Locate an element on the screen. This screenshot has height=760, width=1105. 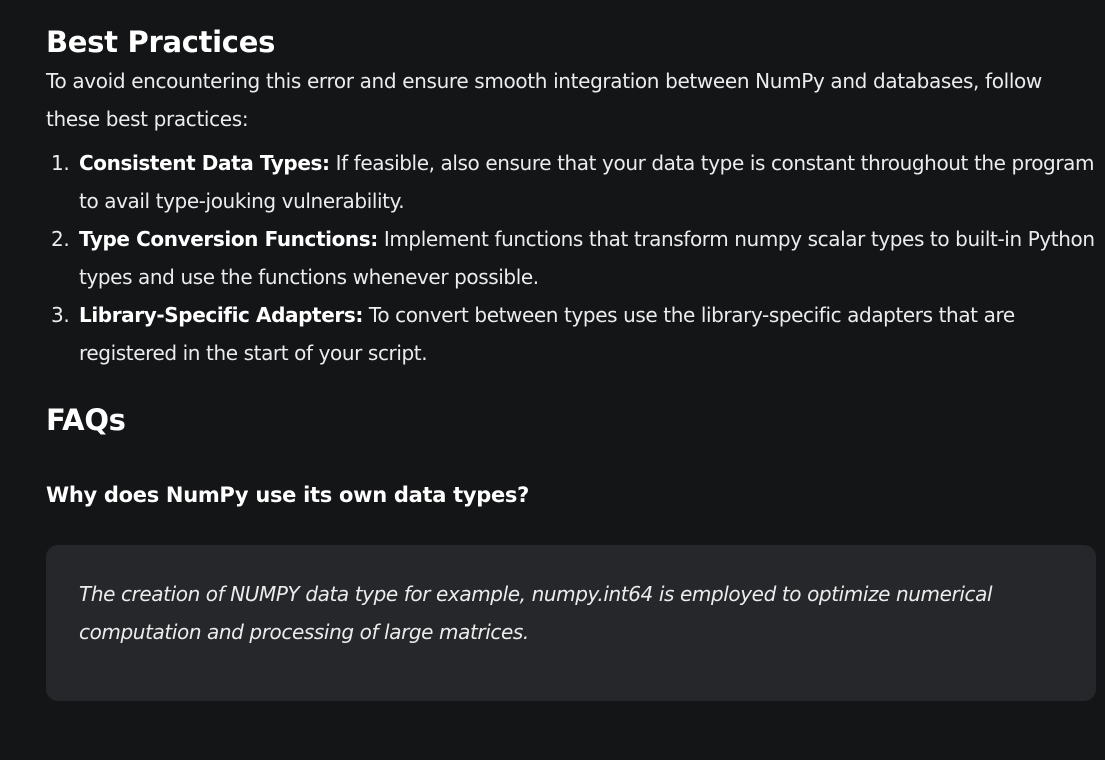
list-item-number: 3. is located at coordinates (60, 315).